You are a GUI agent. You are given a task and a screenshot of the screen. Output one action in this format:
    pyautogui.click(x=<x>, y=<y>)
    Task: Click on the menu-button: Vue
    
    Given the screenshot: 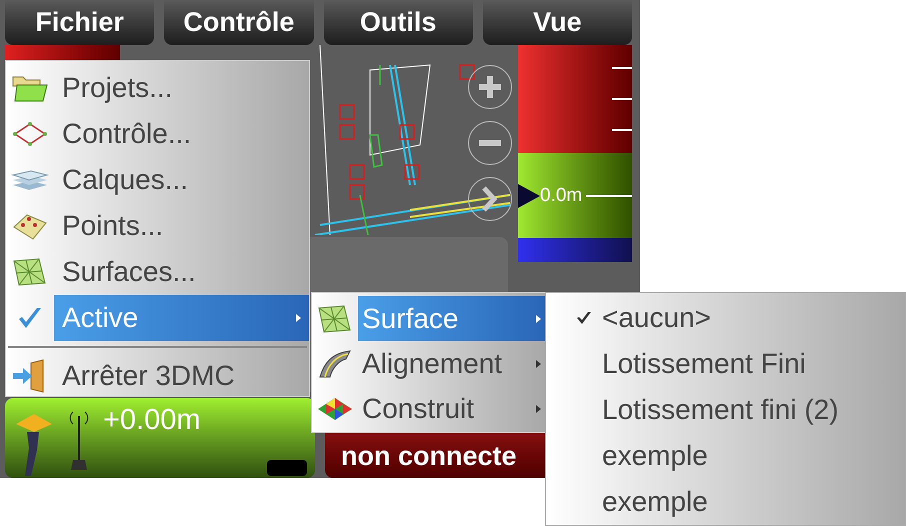 What is the action you would take?
    pyautogui.click(x=557, y=22)
    